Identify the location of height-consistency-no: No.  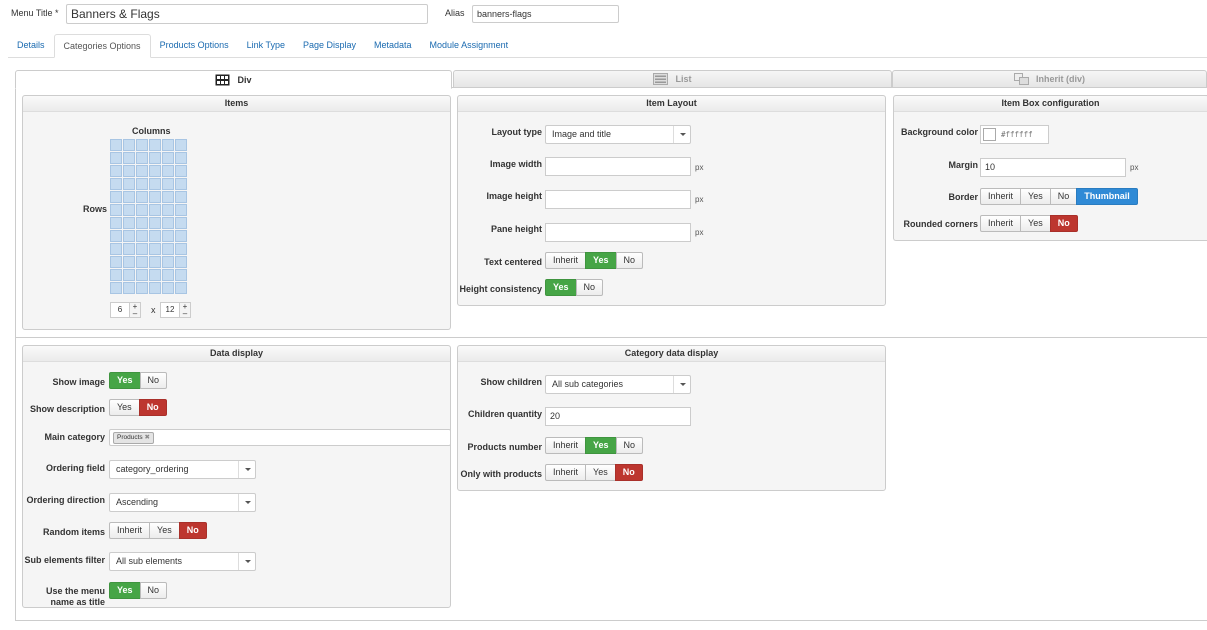
(589, 287).